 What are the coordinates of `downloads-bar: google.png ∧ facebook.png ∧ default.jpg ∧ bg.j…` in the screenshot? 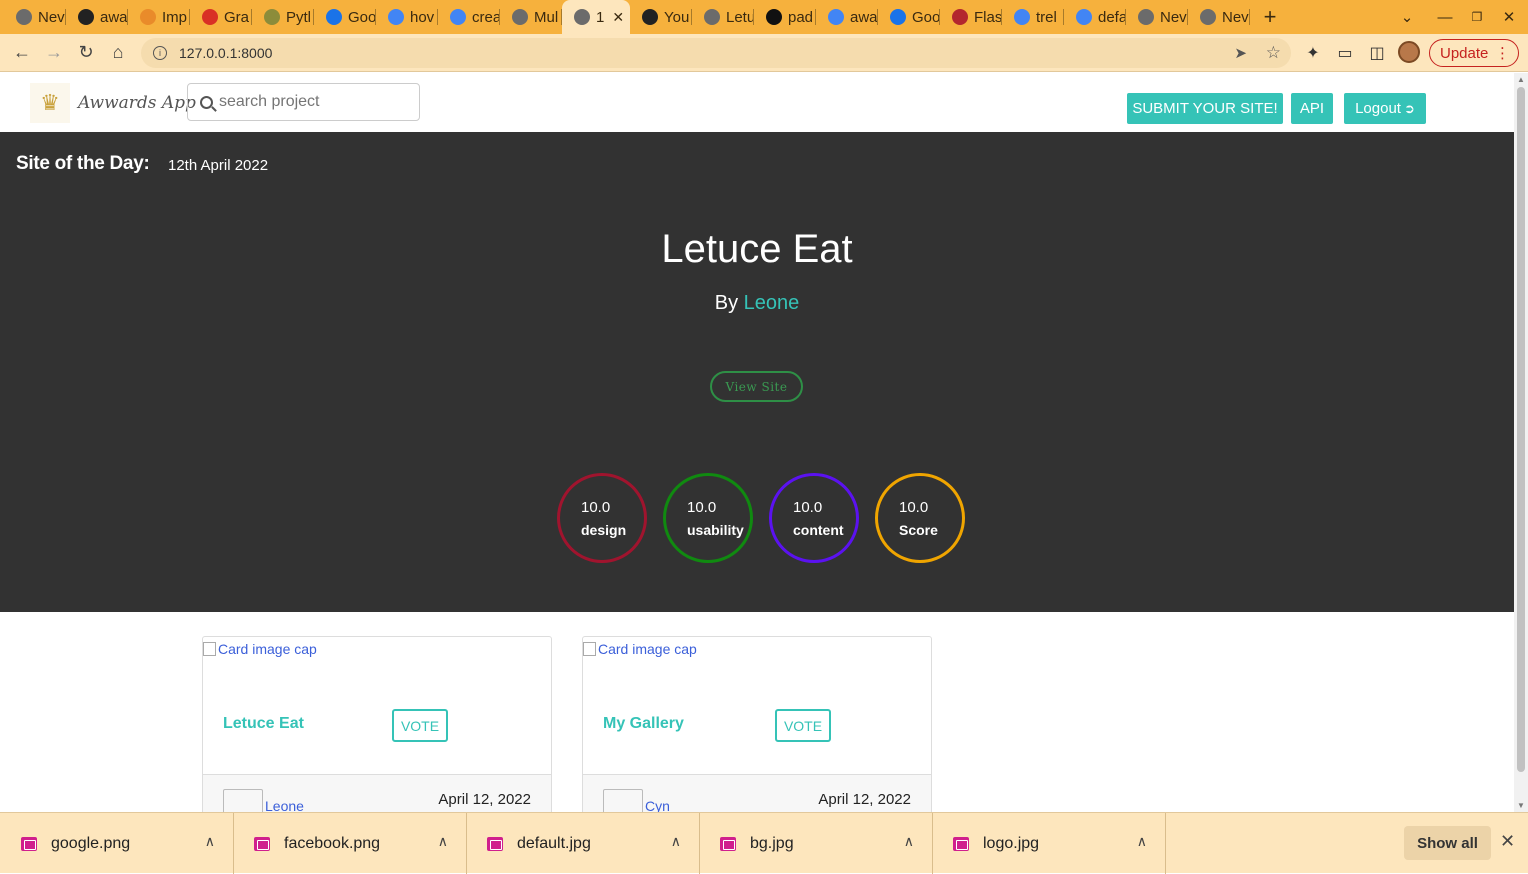 It's located at (764, 843).